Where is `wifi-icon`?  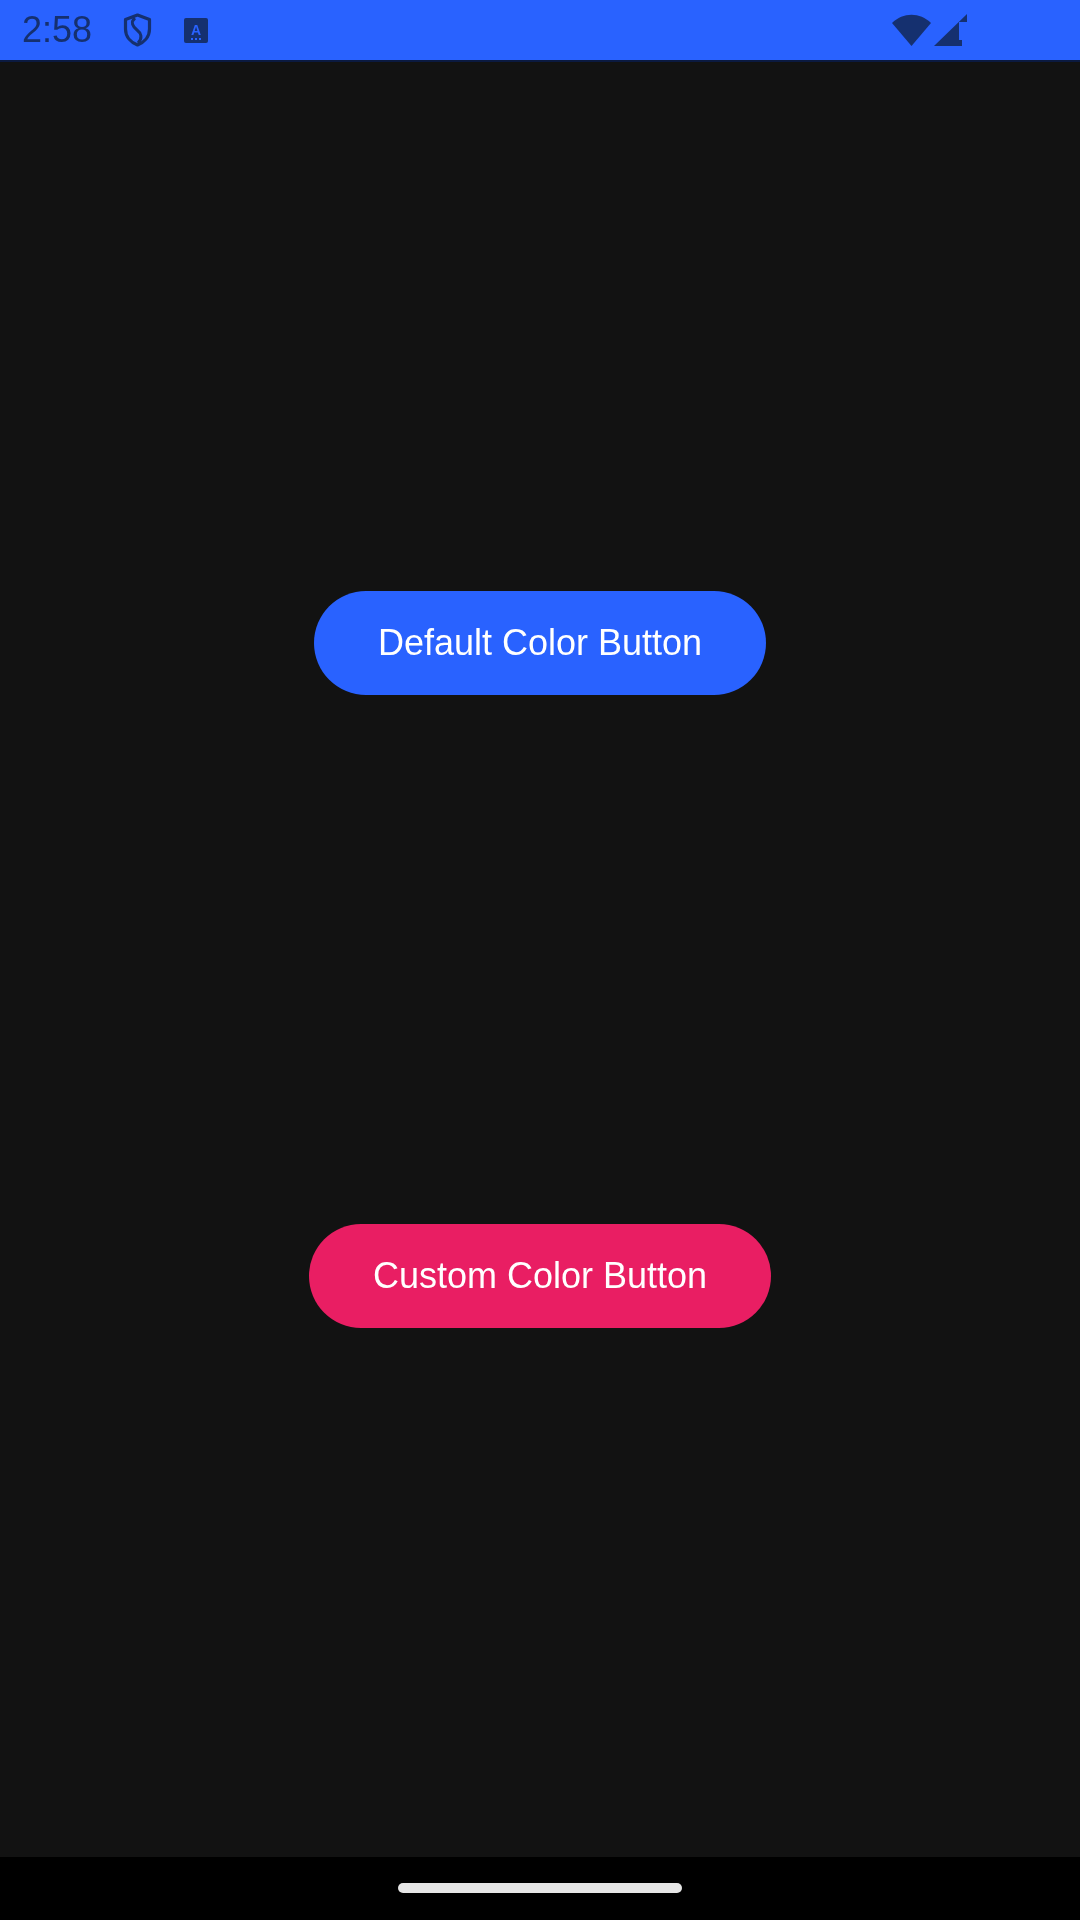
wifi-icon is located at coordinates (911, 30).